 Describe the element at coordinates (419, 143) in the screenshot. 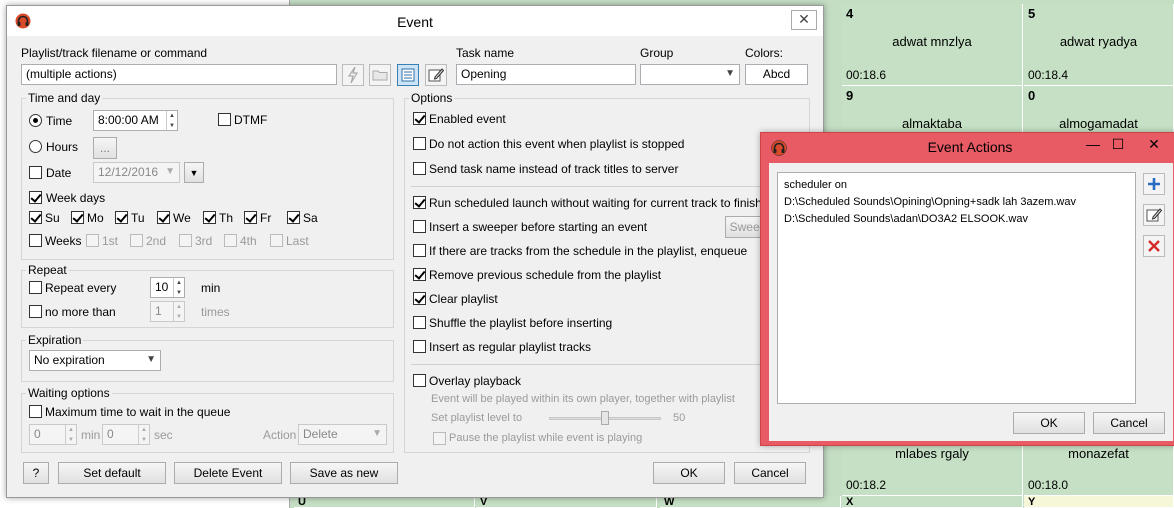

I see `do-not-action-checkbox` at that location.